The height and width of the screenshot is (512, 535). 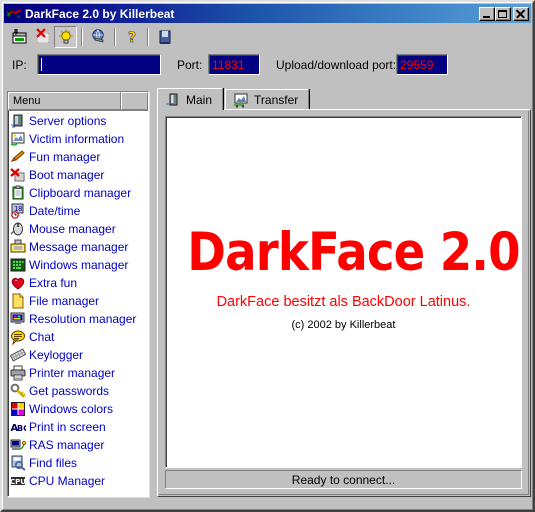 I want to click on copyright-text: (c) 2002 by Killerbeat, so click(x=343, y=325).